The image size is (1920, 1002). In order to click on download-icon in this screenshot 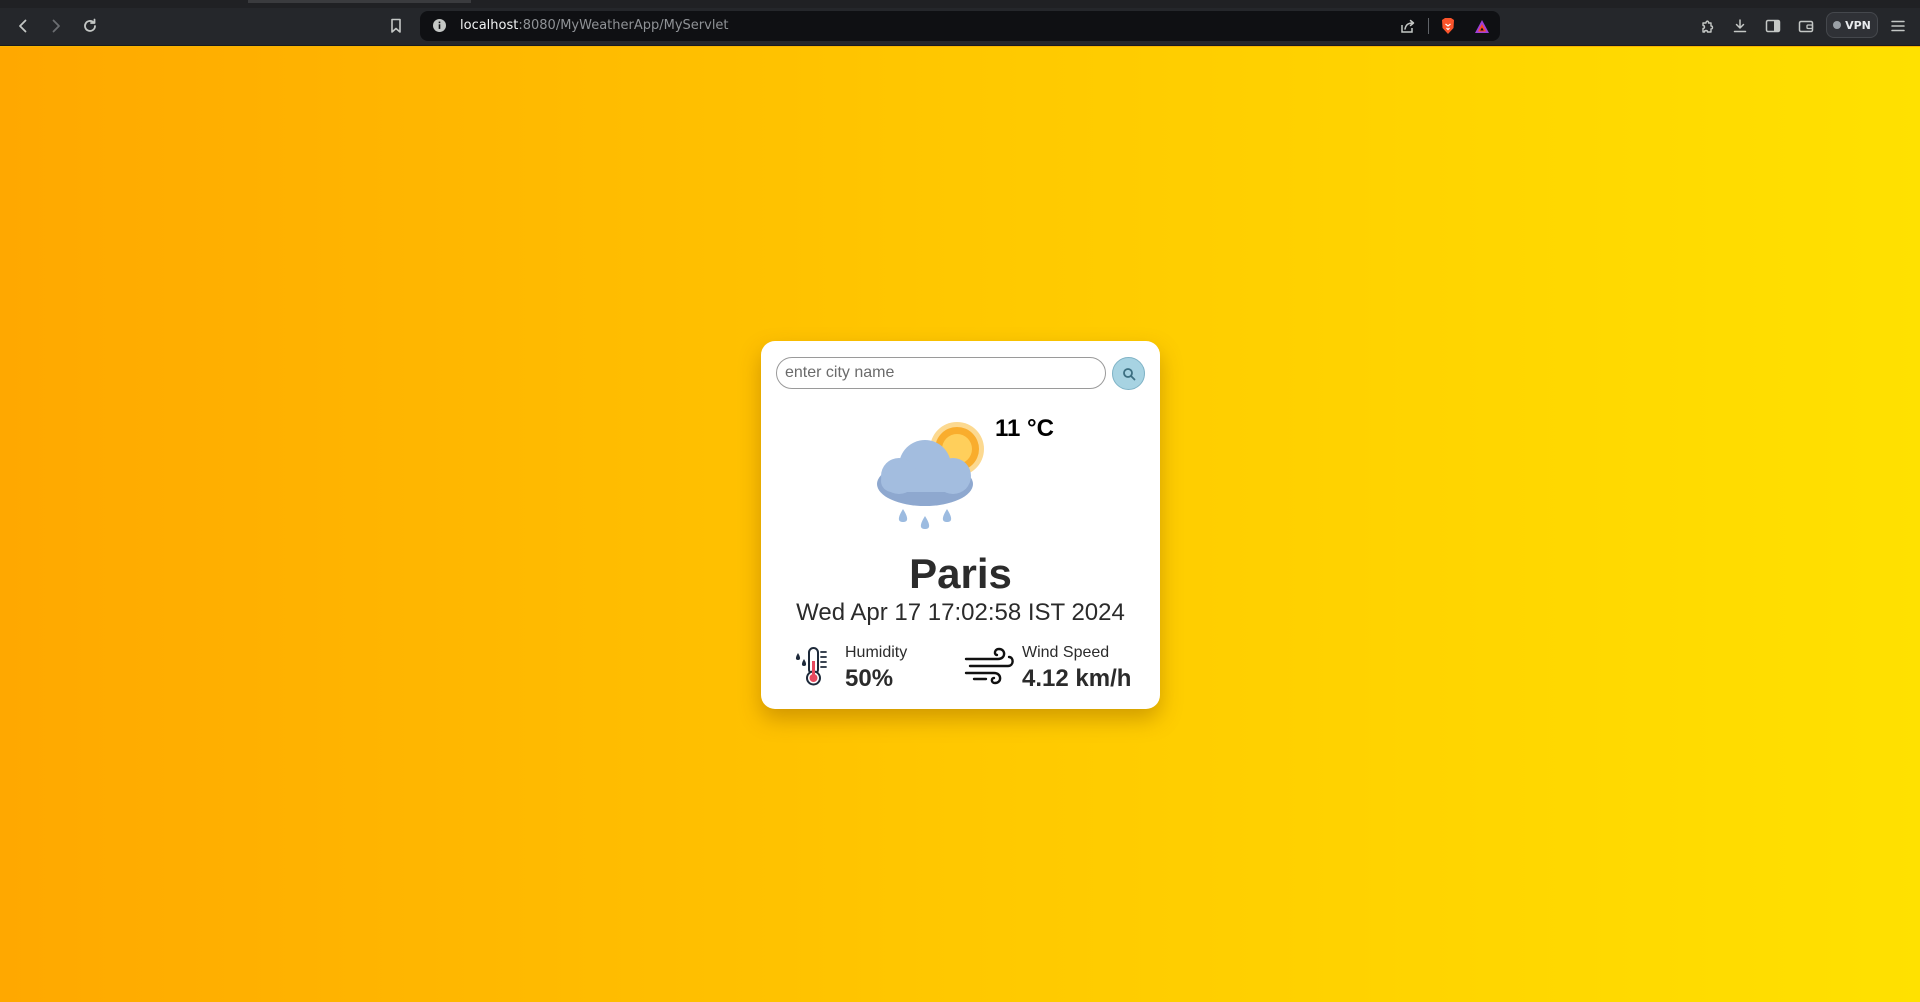, I will do `click(1740, 26)`.